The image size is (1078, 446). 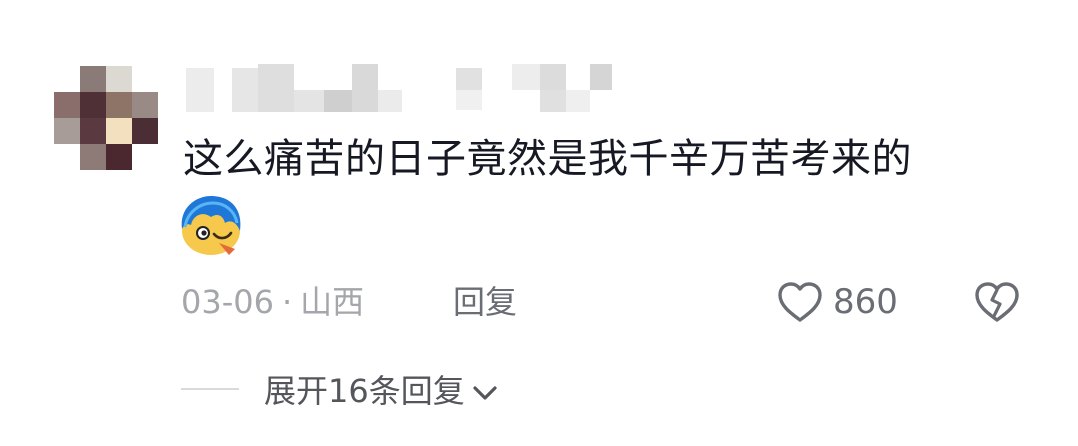 I want to click on comment-meta: 03-06 · 山西, so click(x=272, y=302).